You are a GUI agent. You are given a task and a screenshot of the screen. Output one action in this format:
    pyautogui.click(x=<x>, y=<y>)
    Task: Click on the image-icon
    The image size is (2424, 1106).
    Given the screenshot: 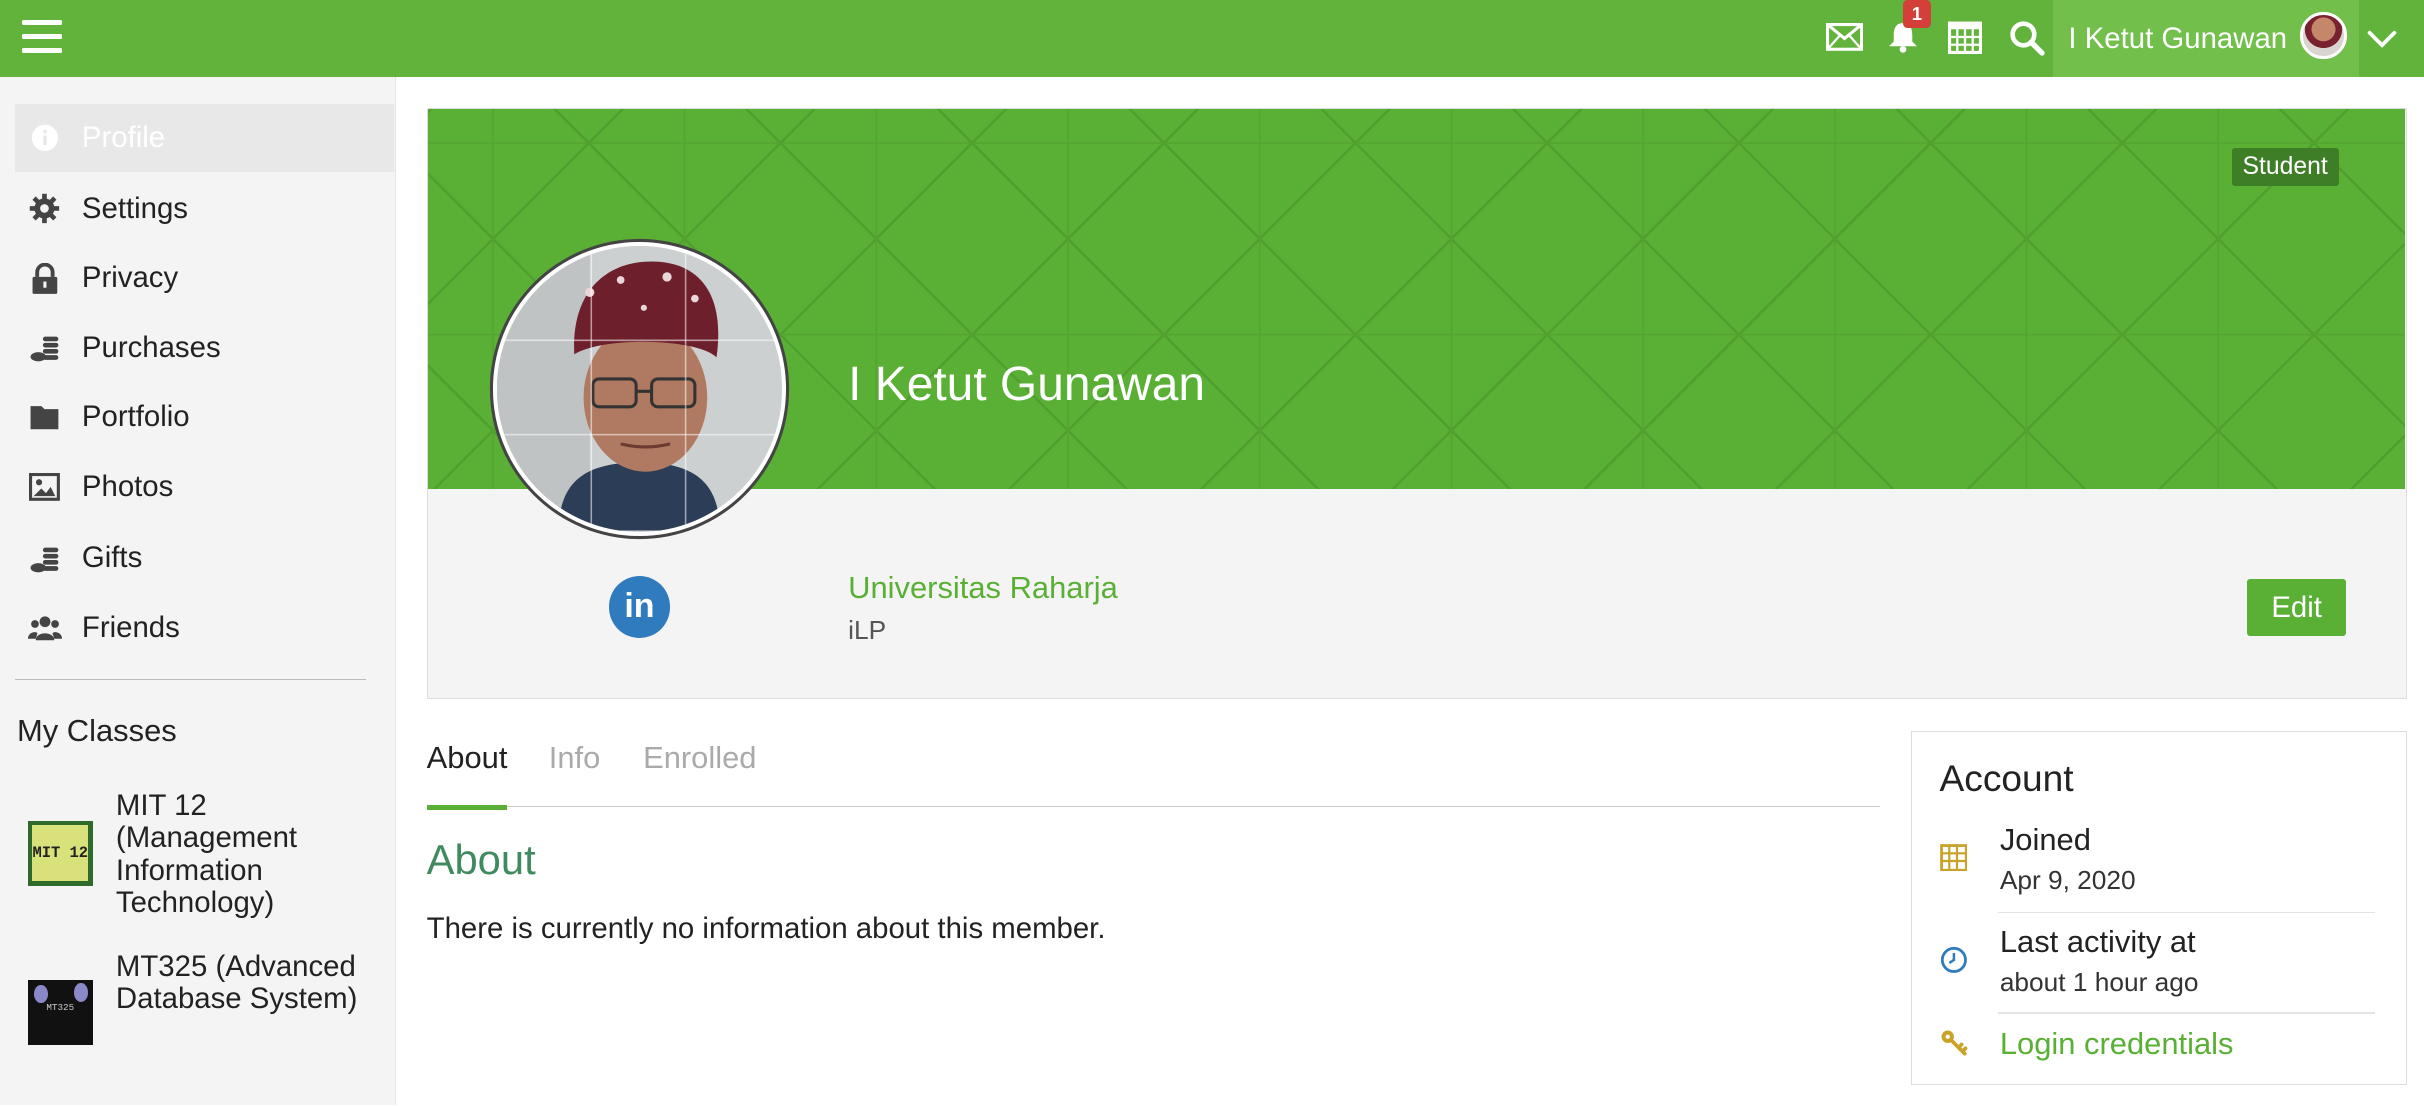 What is the action you would take?
    pyautogui.click(x=45, y=487)
    